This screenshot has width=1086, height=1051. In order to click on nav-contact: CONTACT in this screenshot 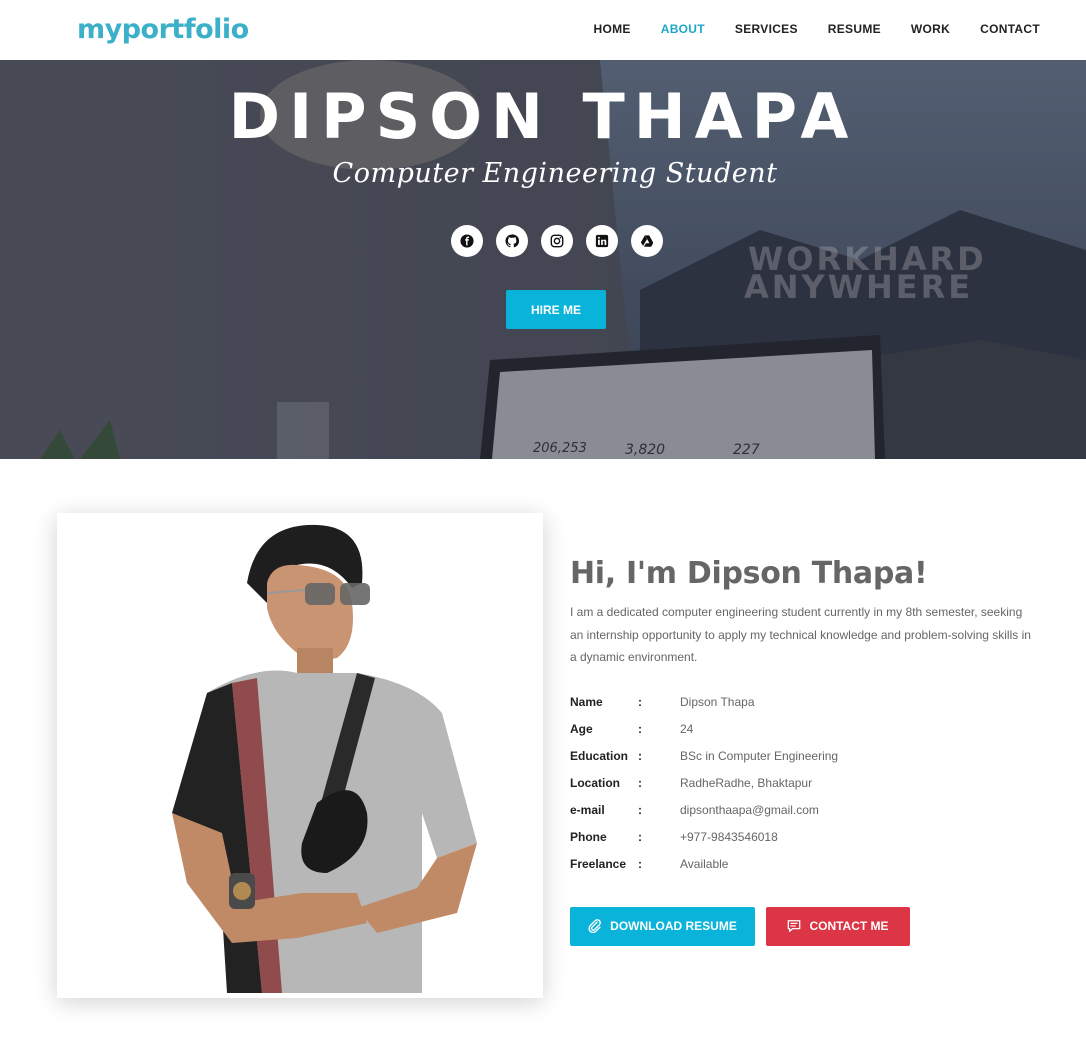, I will do `click(1010, 29)`.